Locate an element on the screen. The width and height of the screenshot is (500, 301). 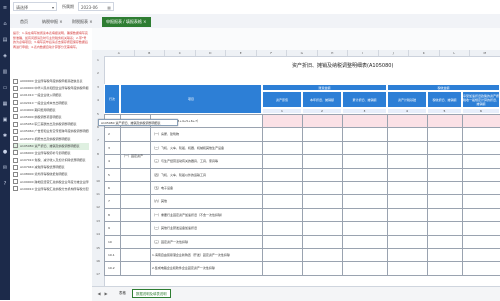
row-header: 4 is located at coordinates (98, 100).